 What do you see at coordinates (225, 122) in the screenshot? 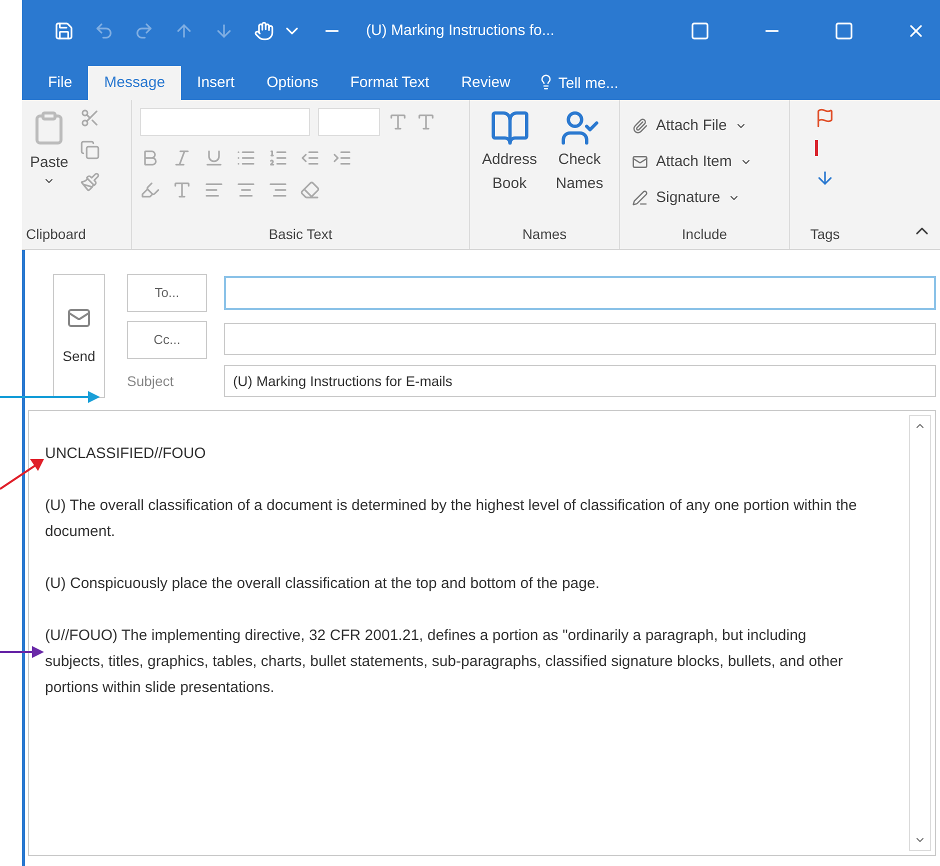
I see `font-field` at bounding box center [225, 122].